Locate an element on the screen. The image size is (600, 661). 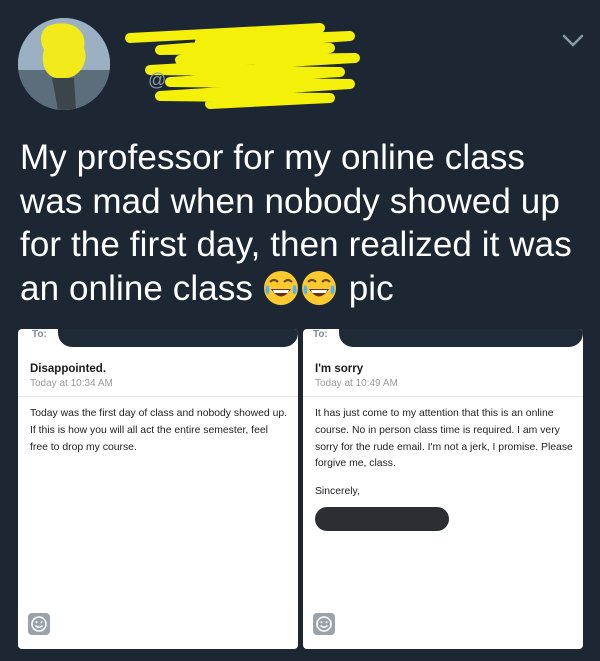
email-signoff: Sincerely, is located at coordinates (337, 491).